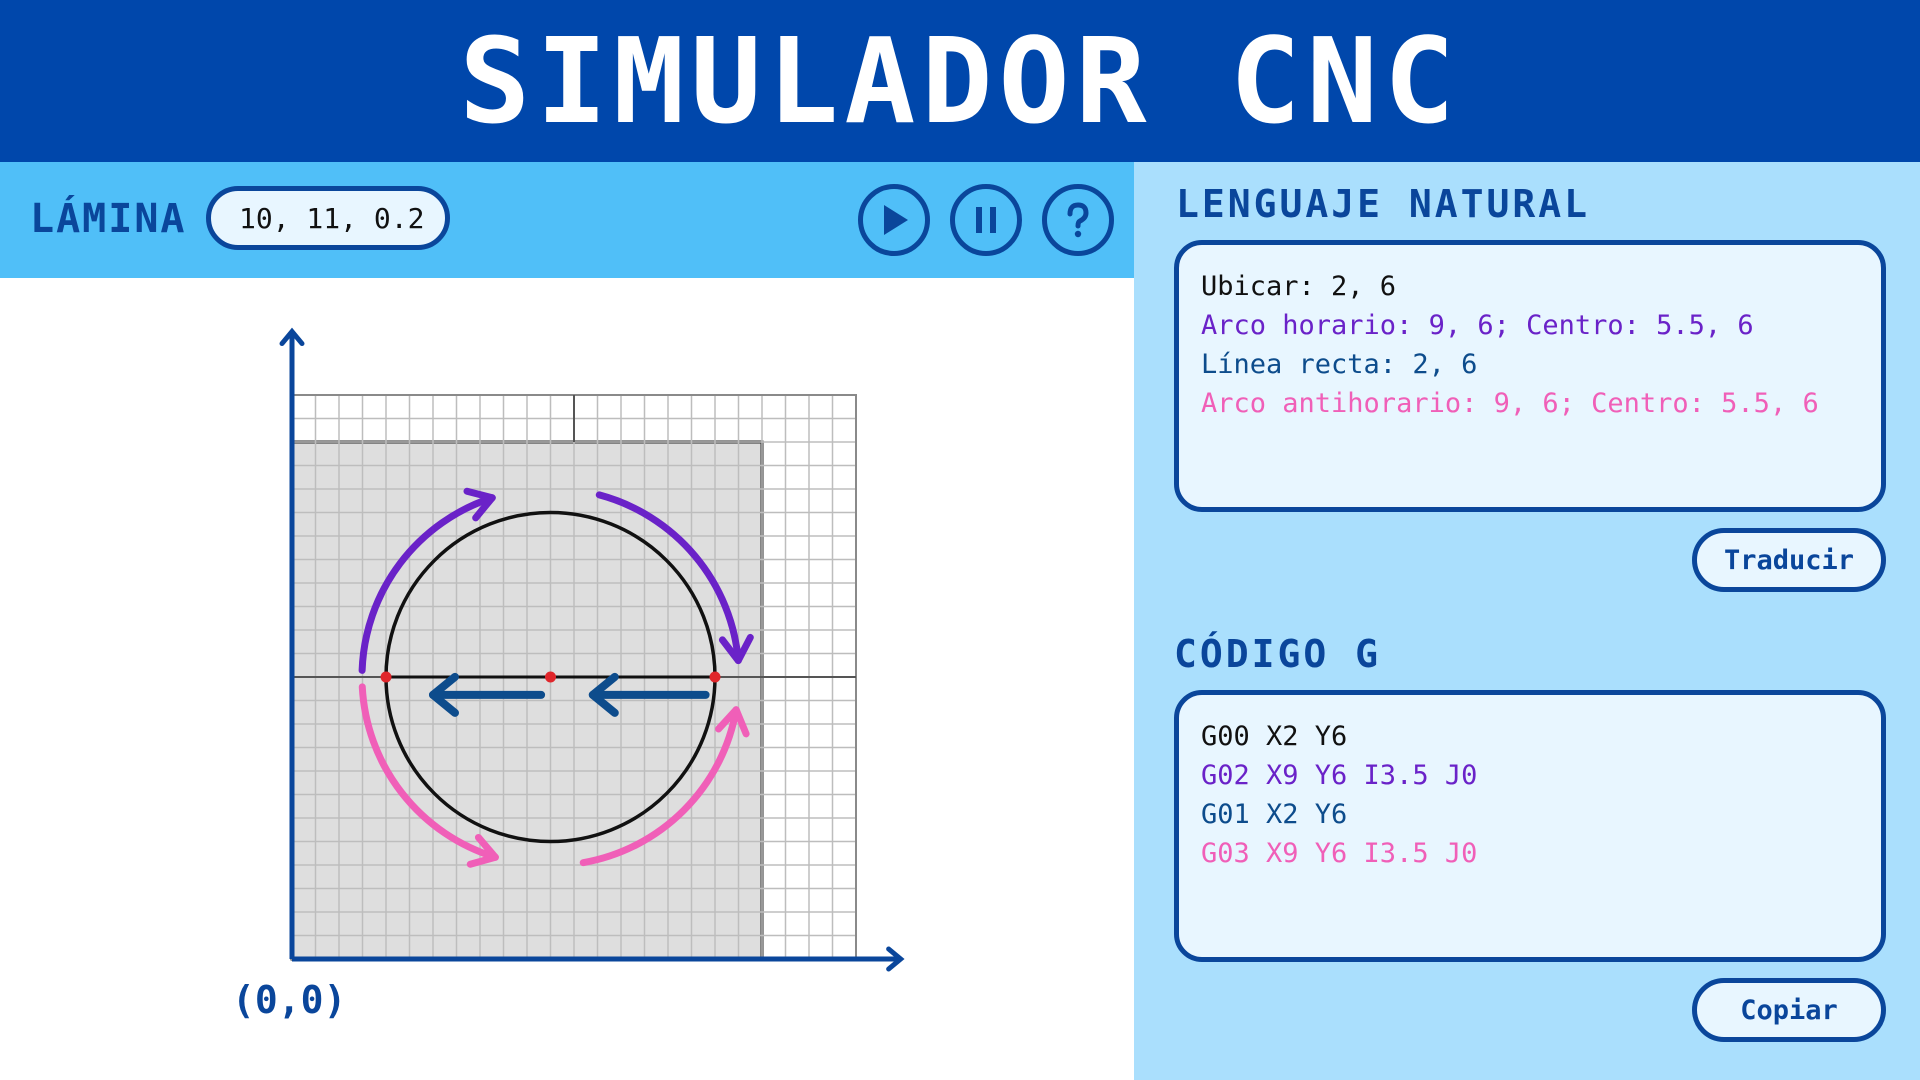 The height and width of the screenshot is (1080, 1920). Describe the element at coordinates (1339, 853) in the screenshot. I see `gcode-line: G03 X9 Y6 I3.5 J0` at that location.